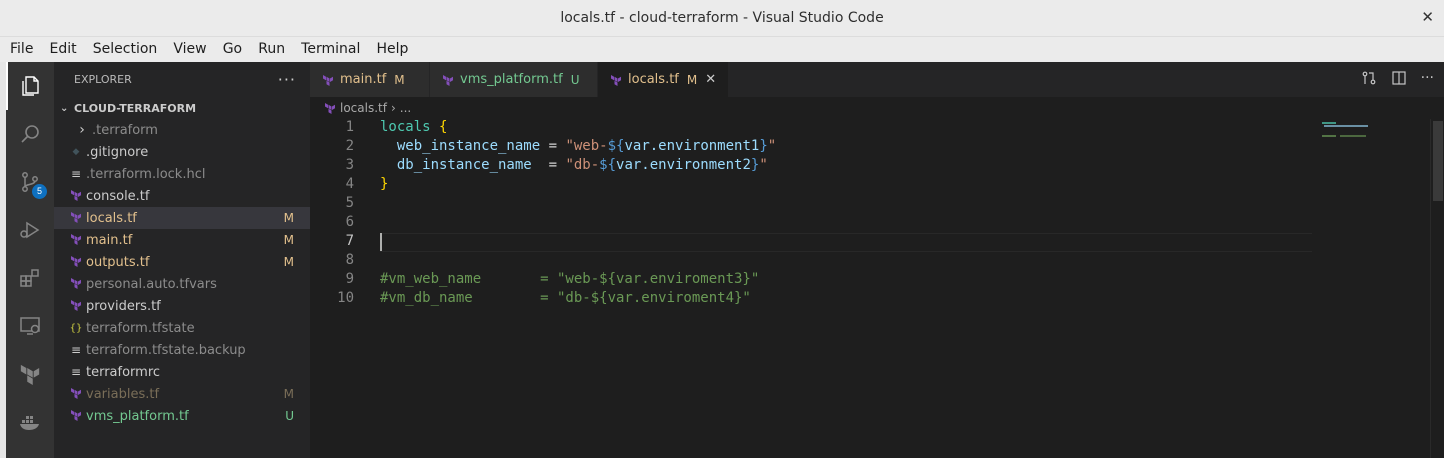 Image resolution: width=1444 pixels, height=458 pixels. I want to click on file-item: ≡ .terraform.lock.hcl, so click(182, 174).